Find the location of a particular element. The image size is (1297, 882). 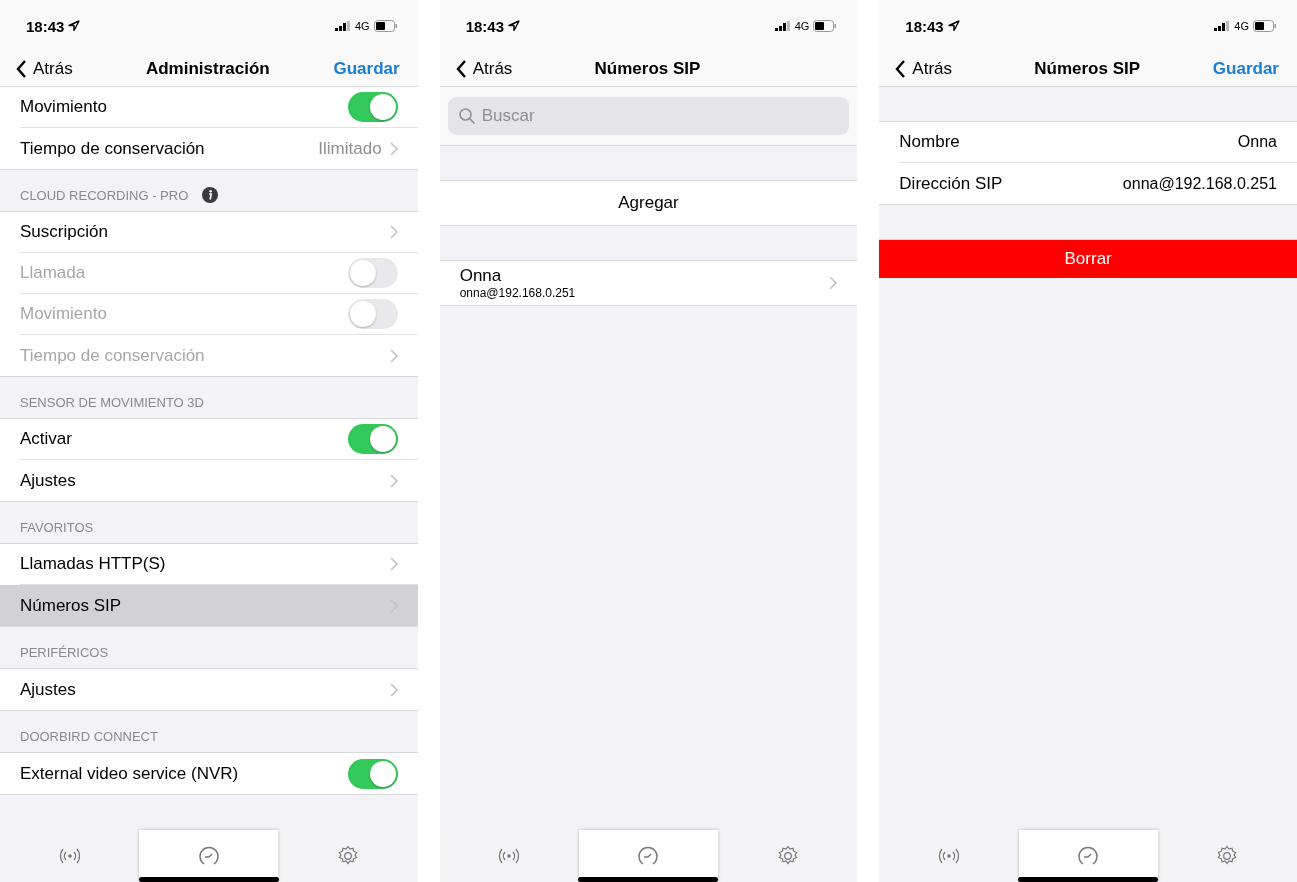

section-header: DOORBIRD CONNECT is located at coordinates (89, 736).